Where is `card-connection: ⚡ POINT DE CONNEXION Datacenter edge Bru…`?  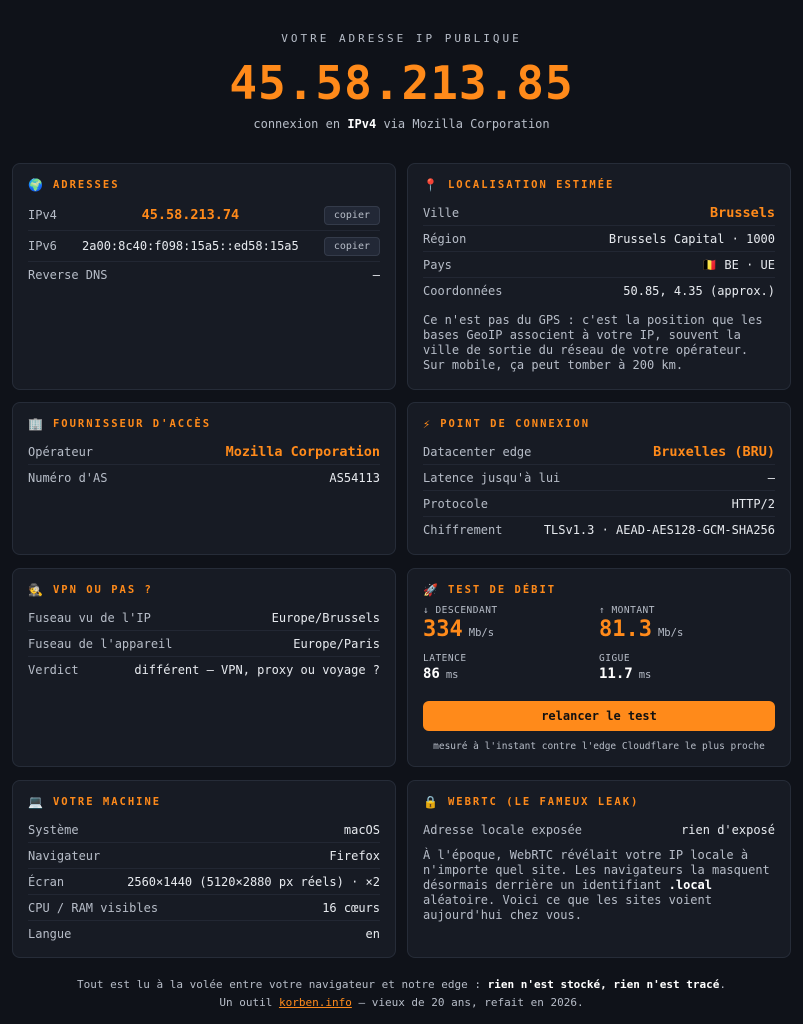 card-connection: ⚡ POINT DE CONNEXION Datacenter edge Bru… is located at coordinates (599, 478).